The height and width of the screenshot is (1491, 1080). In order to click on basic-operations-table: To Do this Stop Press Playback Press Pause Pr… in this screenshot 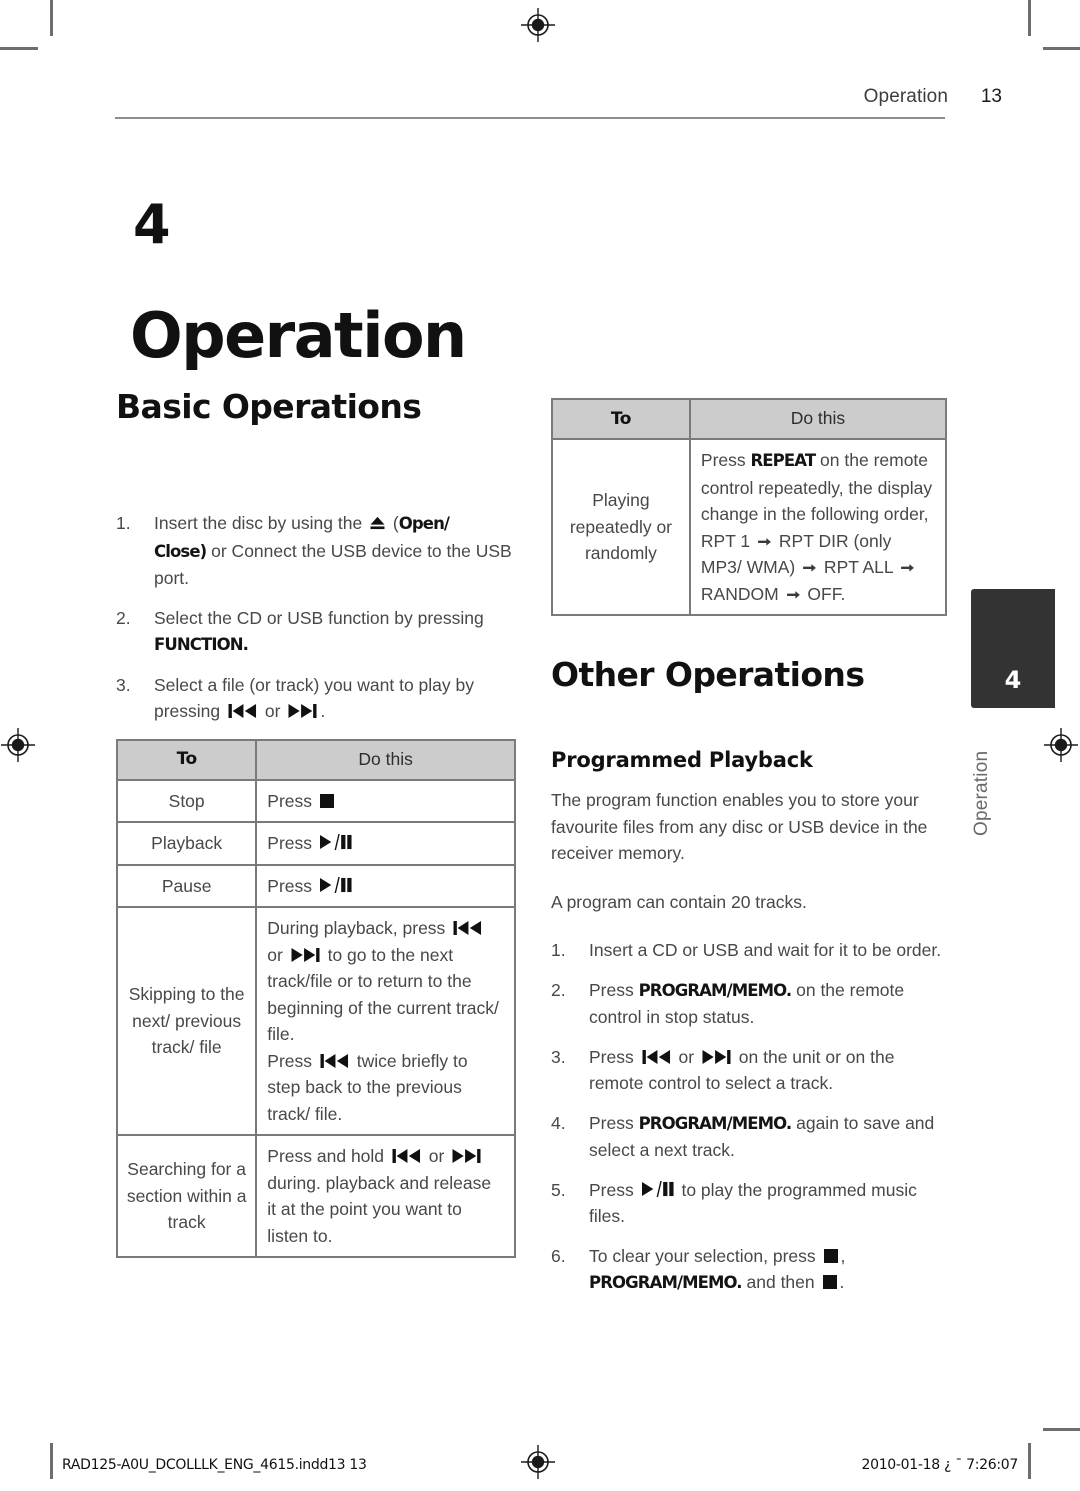, I will do `click(315, 998)`.